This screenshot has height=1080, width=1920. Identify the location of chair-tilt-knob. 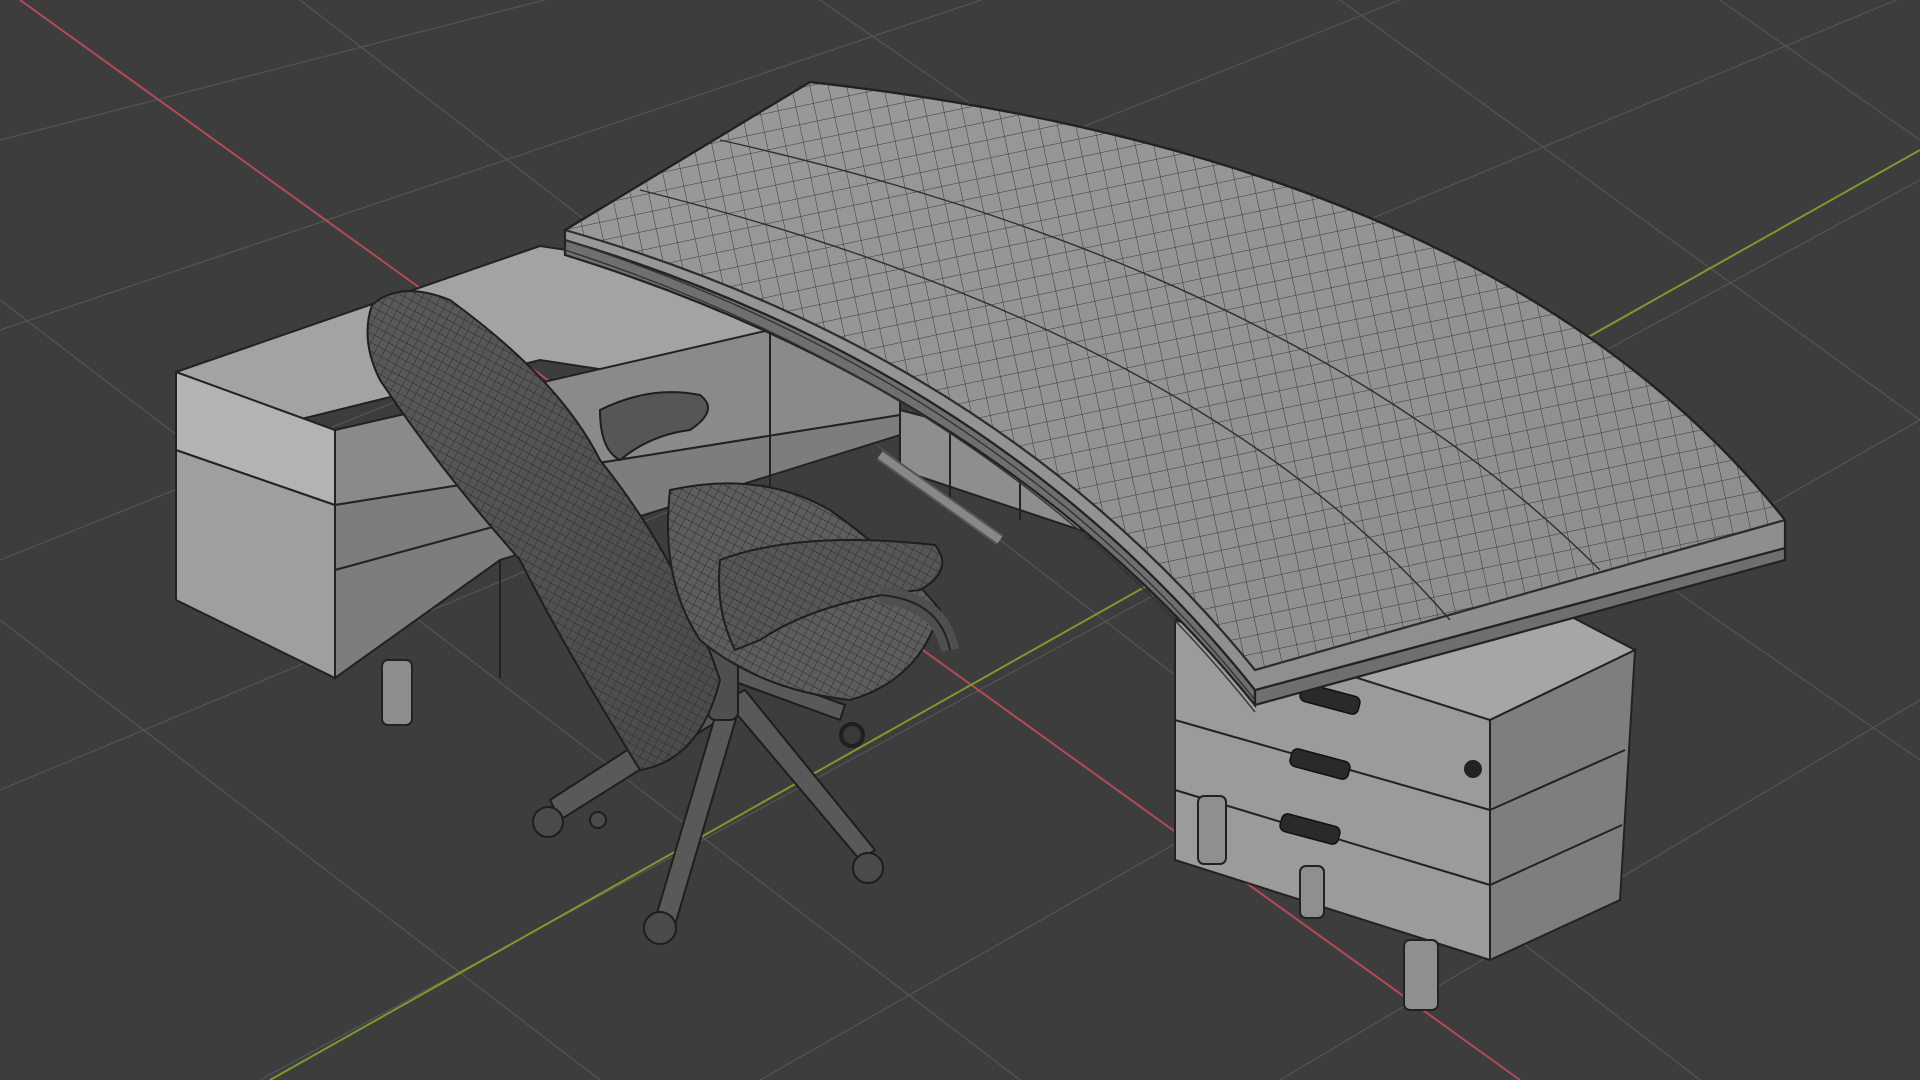
(852, 735).